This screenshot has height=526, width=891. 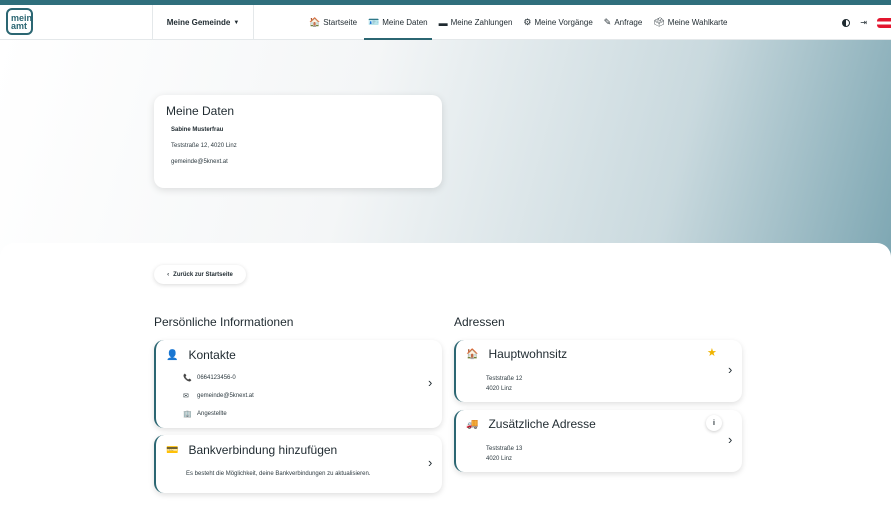 I want to click on austria-flag-icon, so click(x=884, y=22).